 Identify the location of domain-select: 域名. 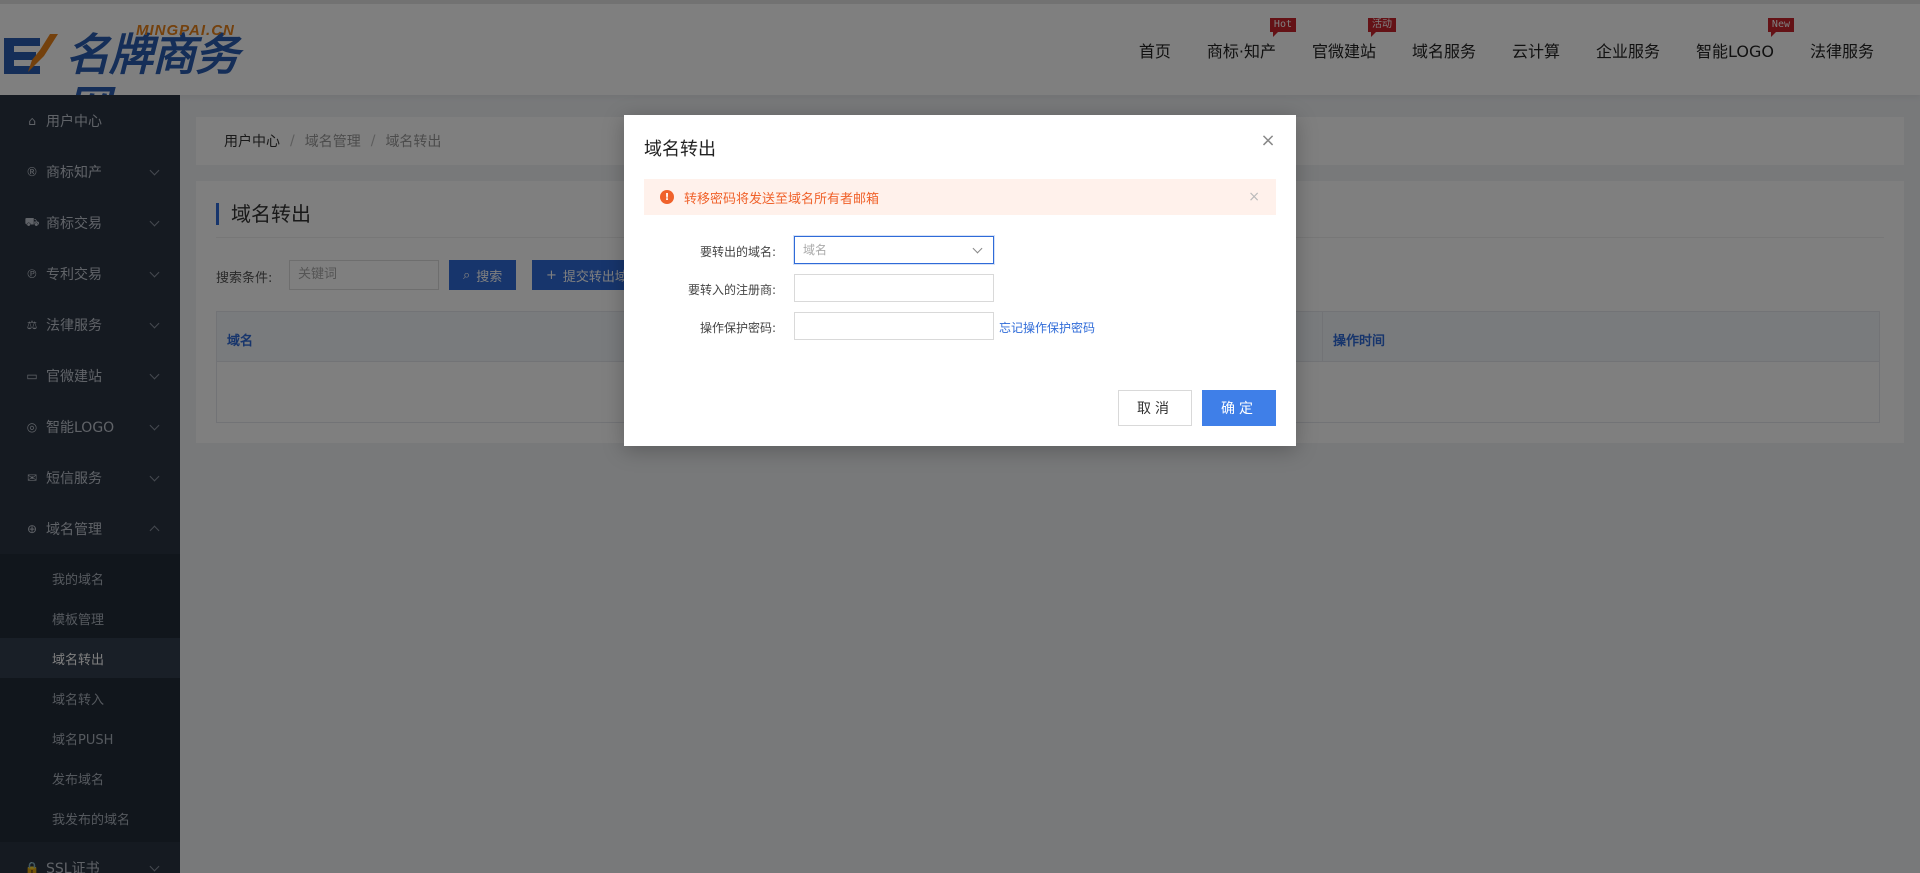
(894, 250).